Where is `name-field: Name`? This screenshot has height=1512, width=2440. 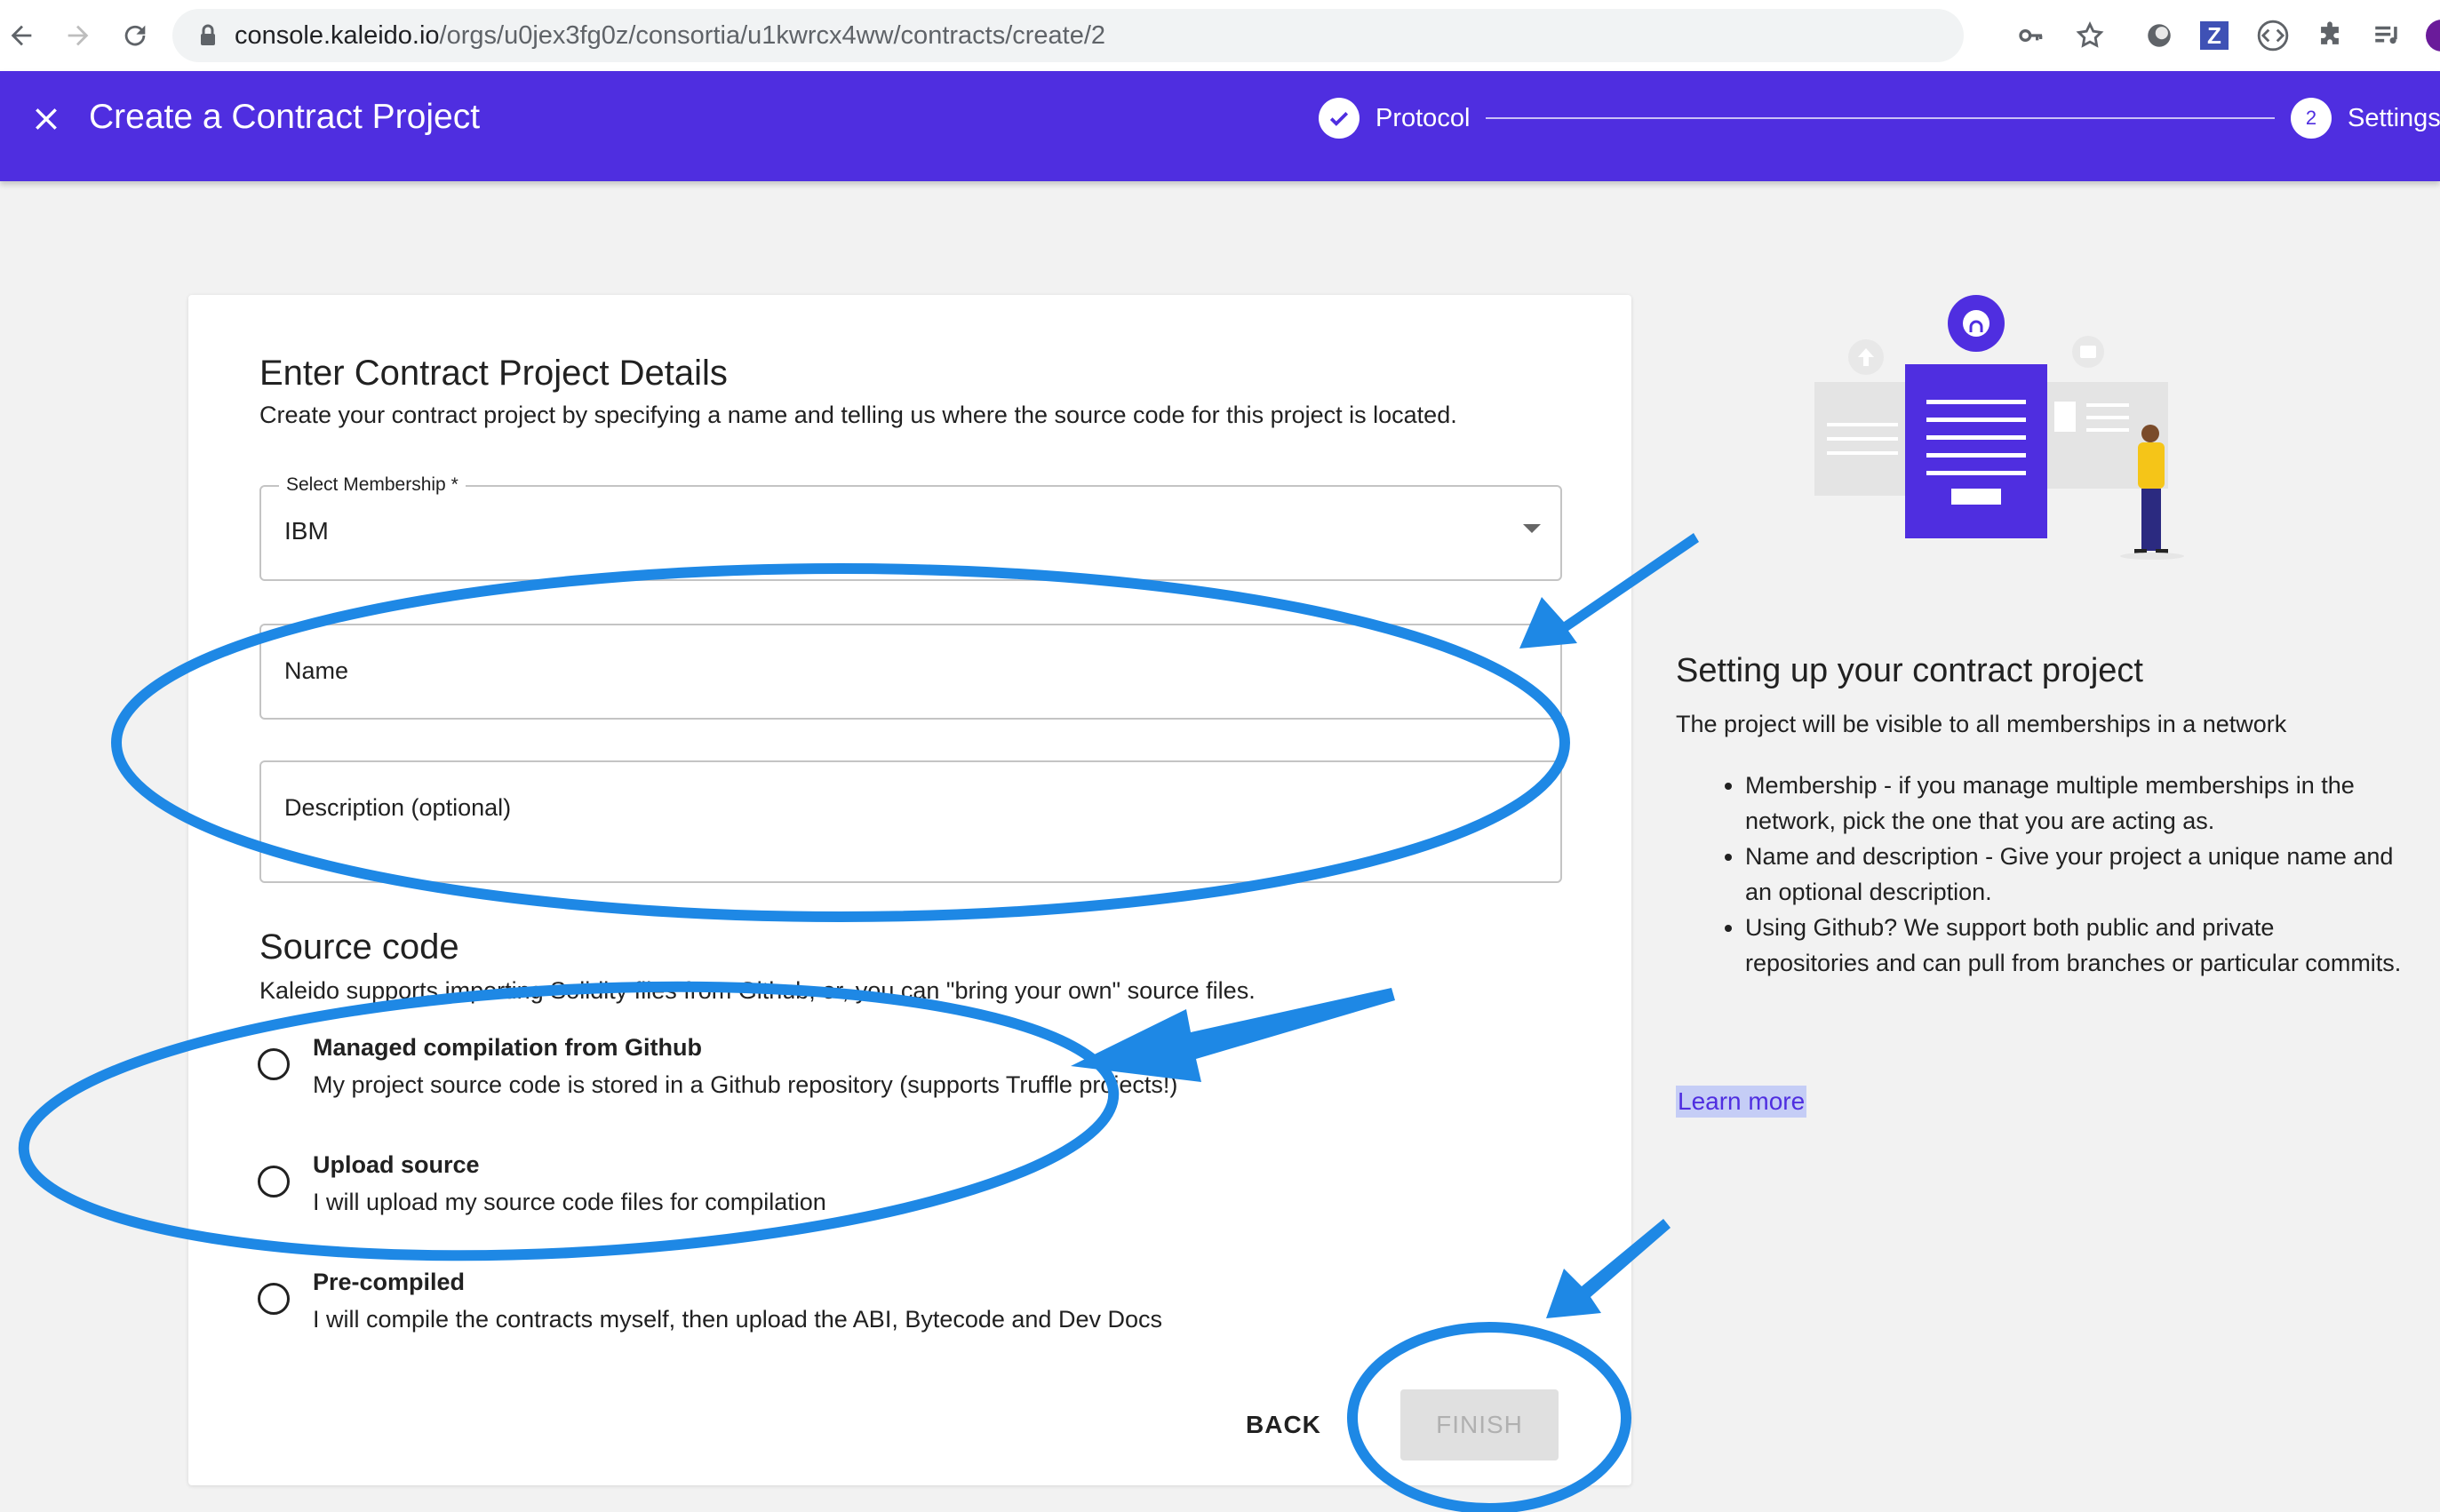
name-field: Name is located at coordinates (911, 672).